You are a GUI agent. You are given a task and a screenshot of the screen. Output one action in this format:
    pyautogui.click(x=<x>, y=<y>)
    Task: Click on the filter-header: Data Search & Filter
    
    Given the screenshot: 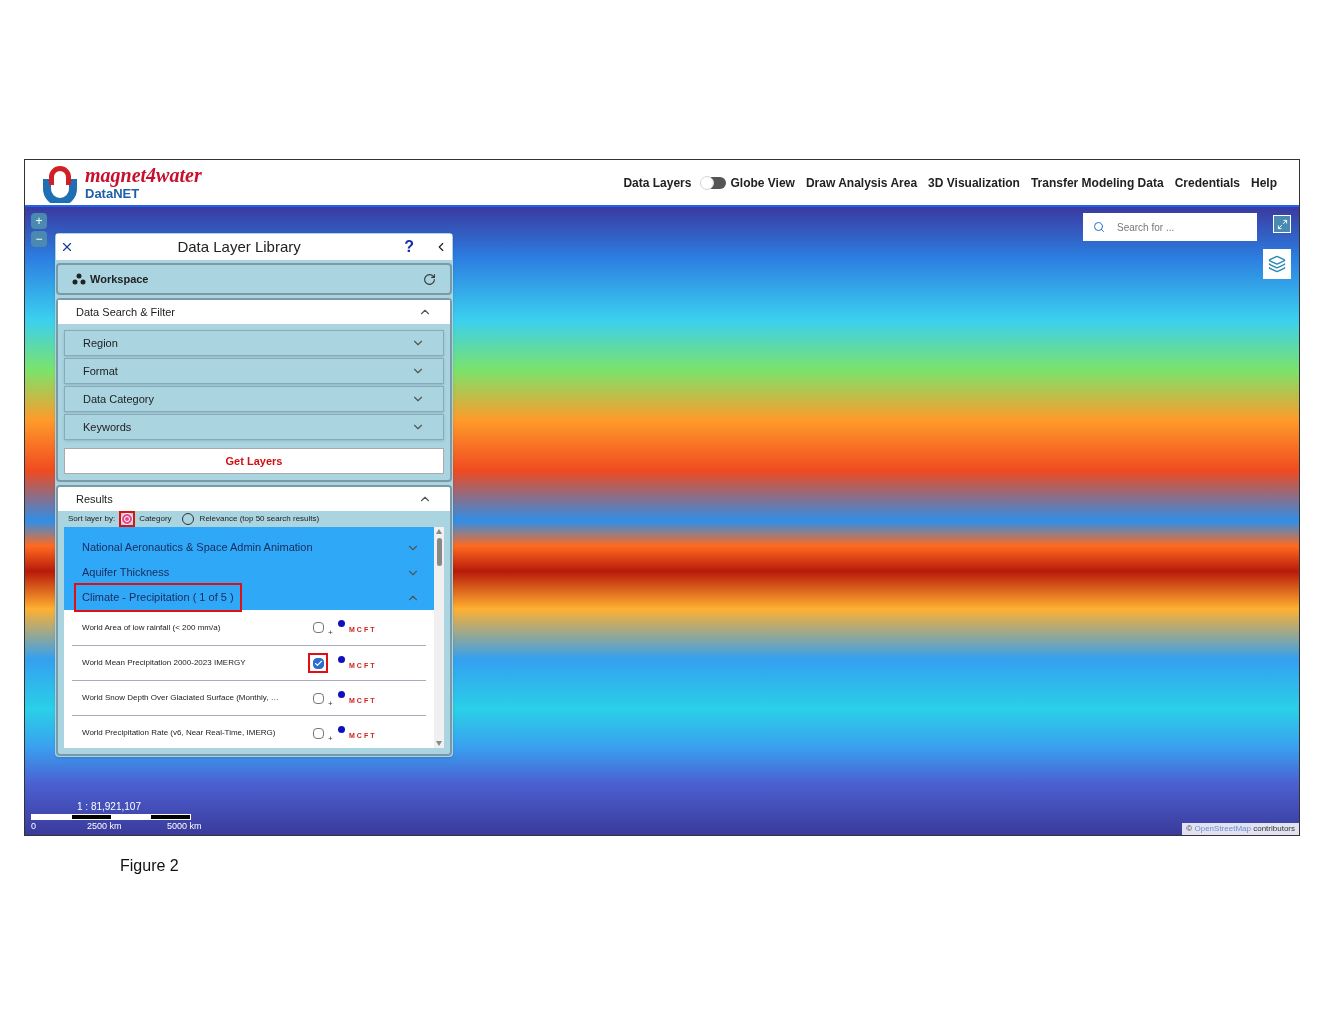 What is the action you would take?
    pyautogui.click(x=254, y=312)
    